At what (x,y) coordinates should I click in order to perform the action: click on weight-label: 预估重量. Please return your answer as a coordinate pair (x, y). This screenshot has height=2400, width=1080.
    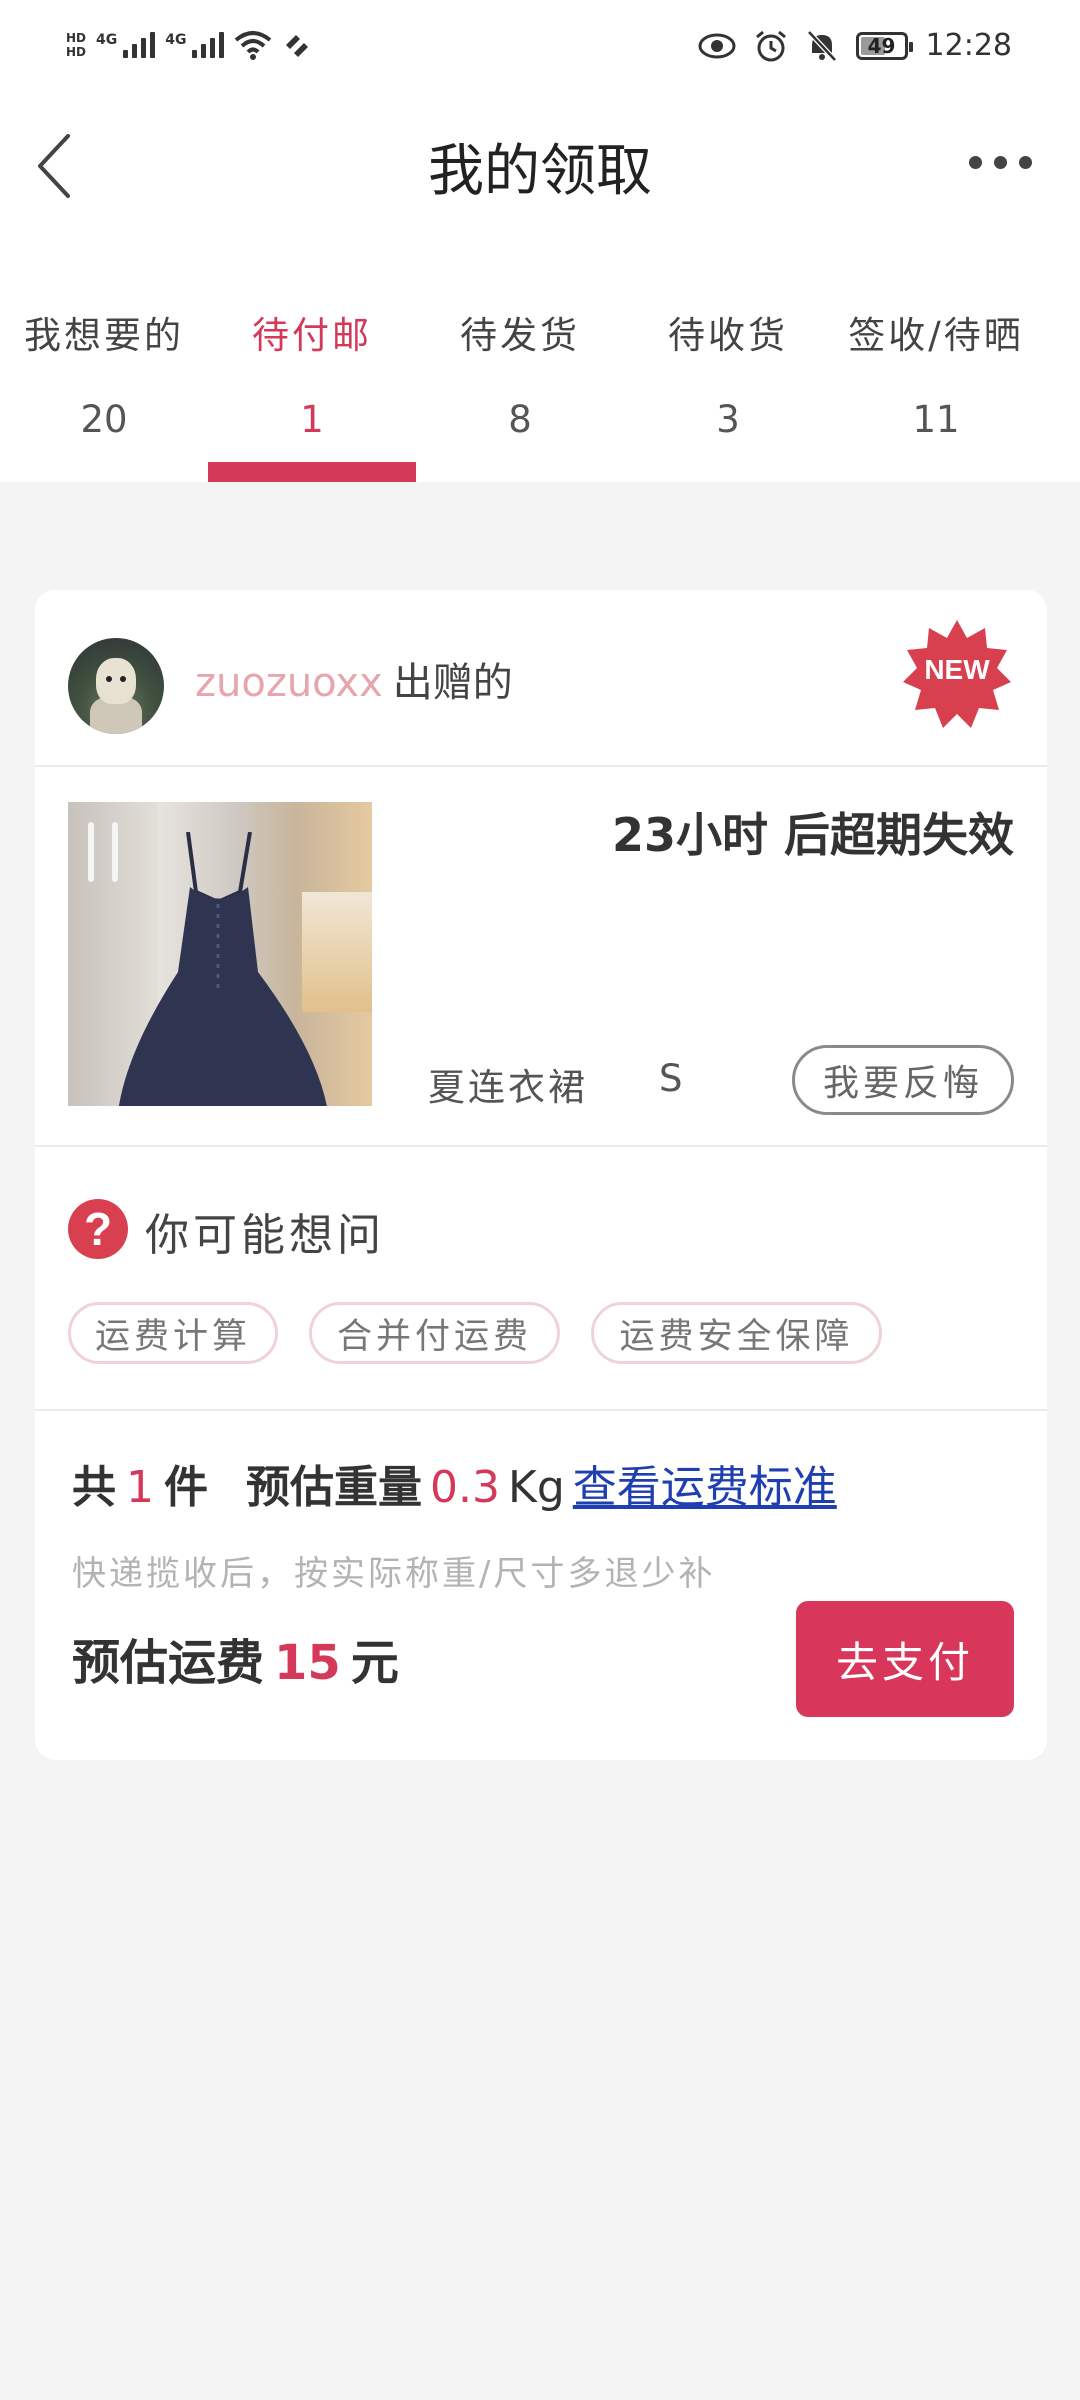
    Looking at the image, I should click on (334, 1487).